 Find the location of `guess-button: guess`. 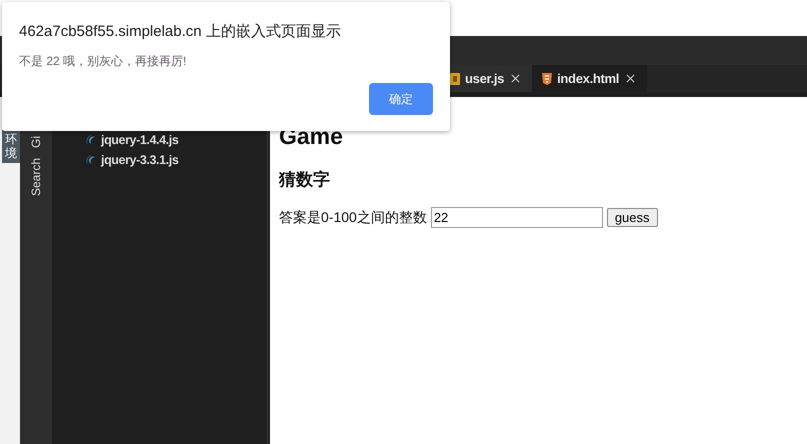

guess-button: guess is located at coordinates (632, 217).